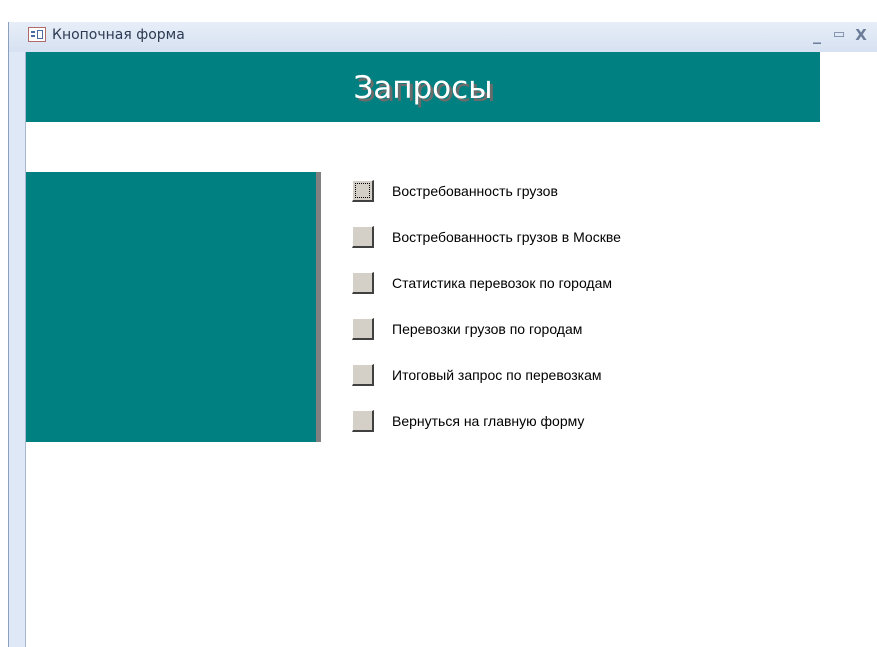  Describe the element at coordinates (443, 37) in the screenshot. I see `title-bar: Кнопочная форма _ ▭ X` at that location.